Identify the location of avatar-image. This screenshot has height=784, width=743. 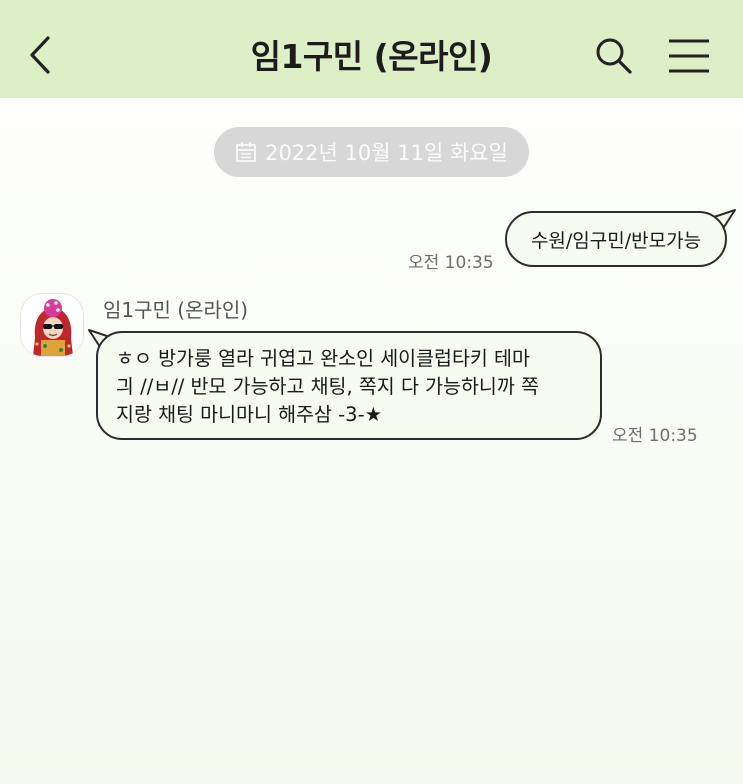
(52, 325).